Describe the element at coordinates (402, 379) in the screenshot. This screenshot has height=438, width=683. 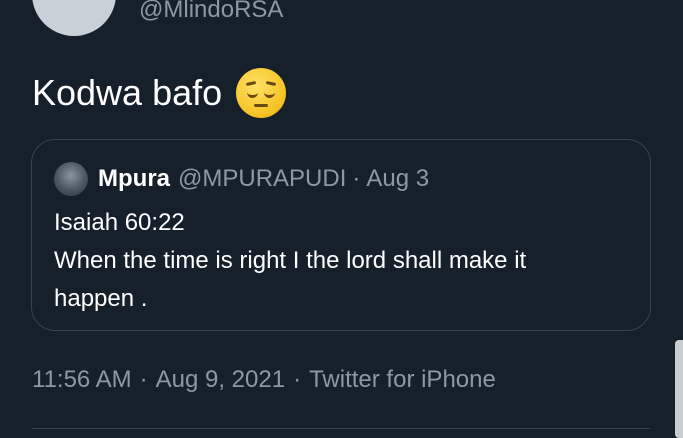
I see `tweet-source: Twitter for iPhone` at that location.